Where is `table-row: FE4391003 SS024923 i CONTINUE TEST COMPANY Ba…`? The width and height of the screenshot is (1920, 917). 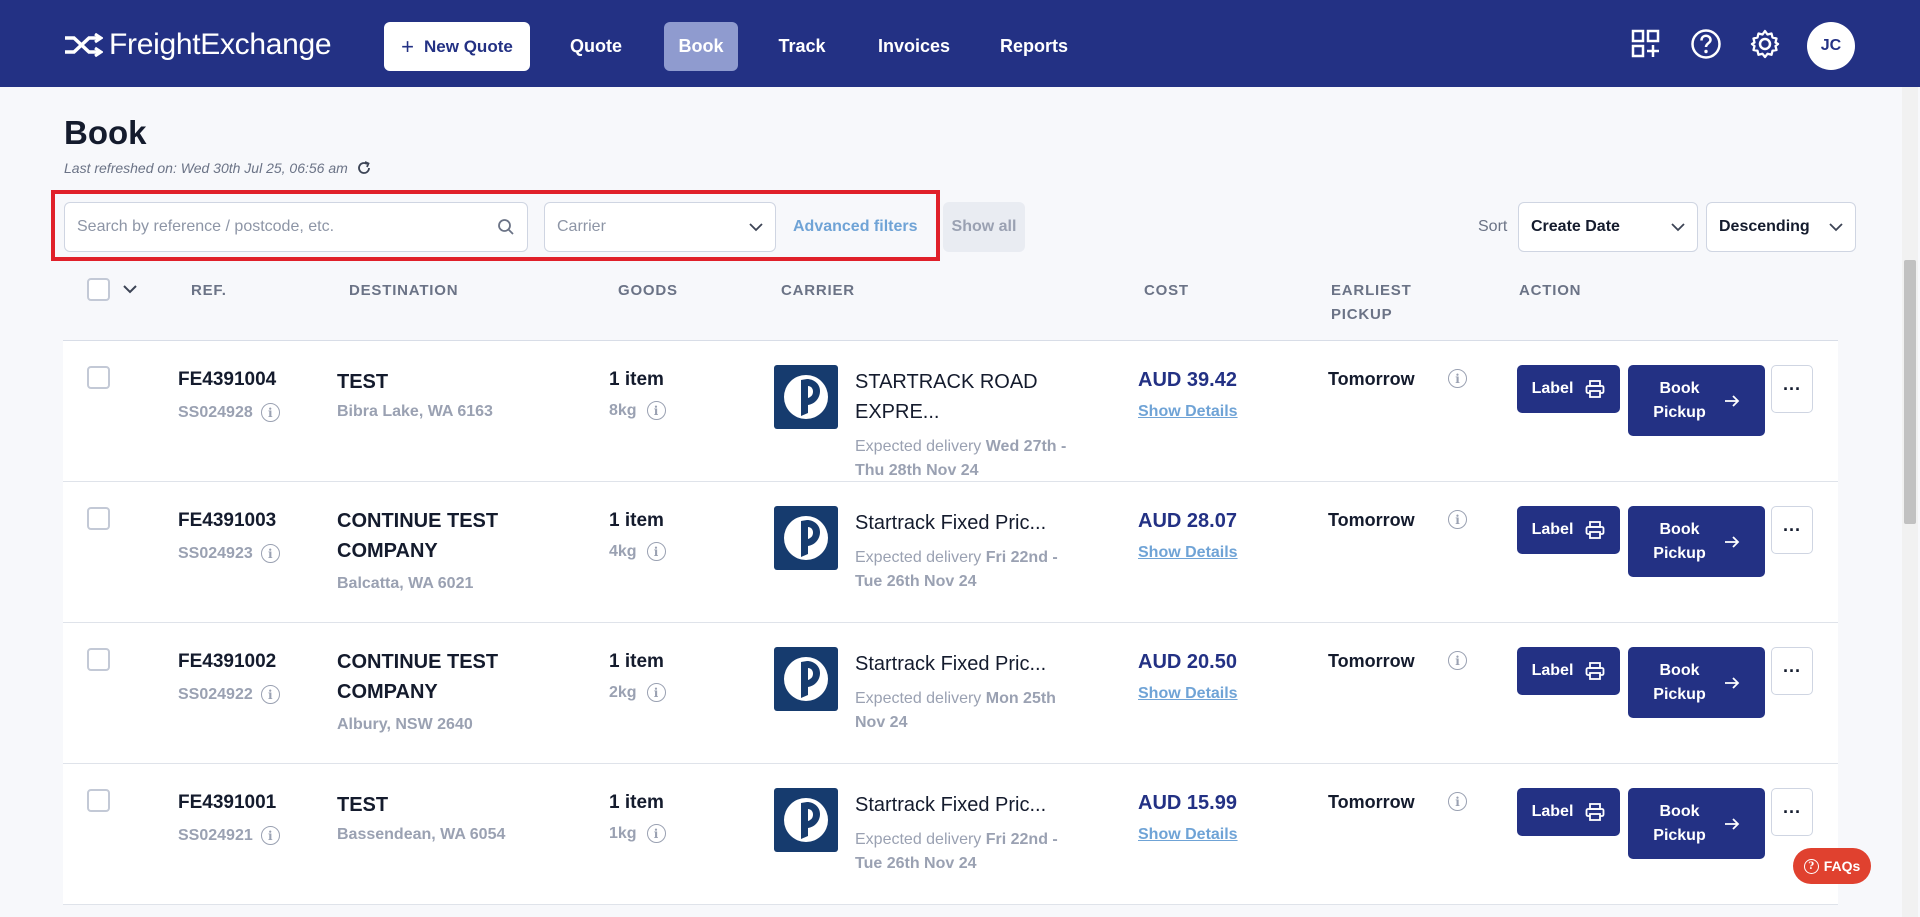 table-row: FE4391003 SS024923 i CONTINUE TEST COMPANY Ba… is located at coordinates (950, 552).